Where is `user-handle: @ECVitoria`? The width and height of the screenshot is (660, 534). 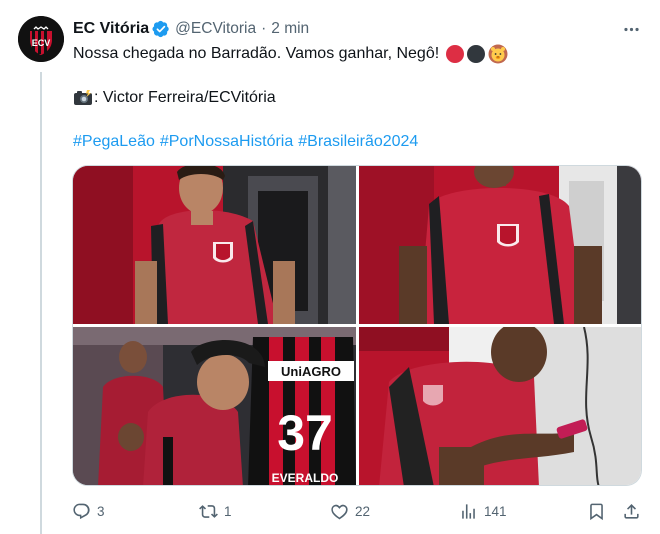
user-handle: @ECVitoria is located at coordinates (215, 29).